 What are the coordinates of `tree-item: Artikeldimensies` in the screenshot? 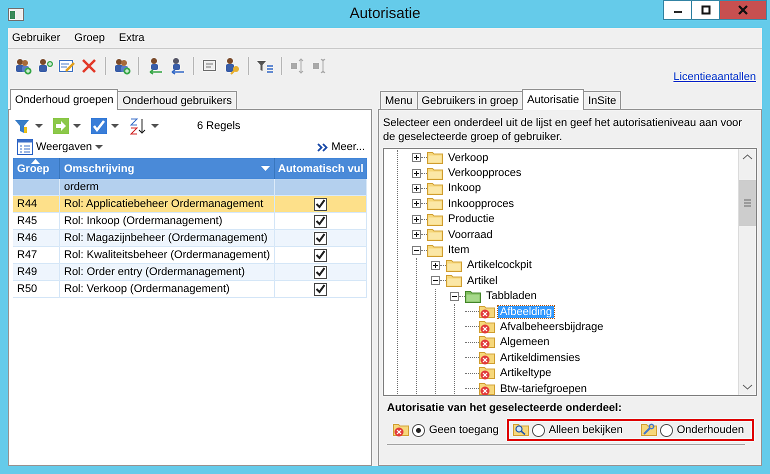 It's located at (540, 358).